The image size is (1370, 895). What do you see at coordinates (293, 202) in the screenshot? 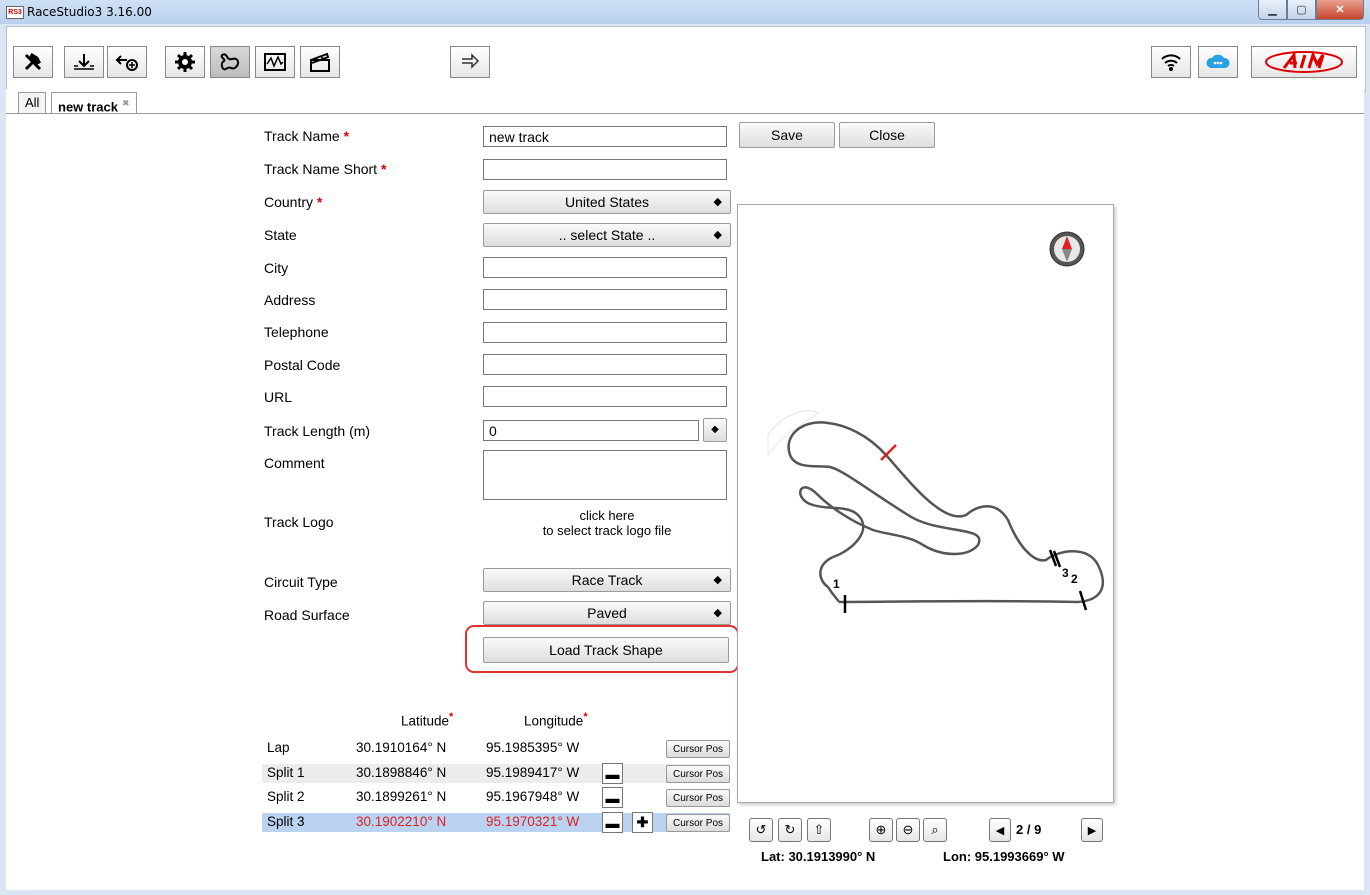
I see `country-label: Country *` at bounding box center [293, 202].